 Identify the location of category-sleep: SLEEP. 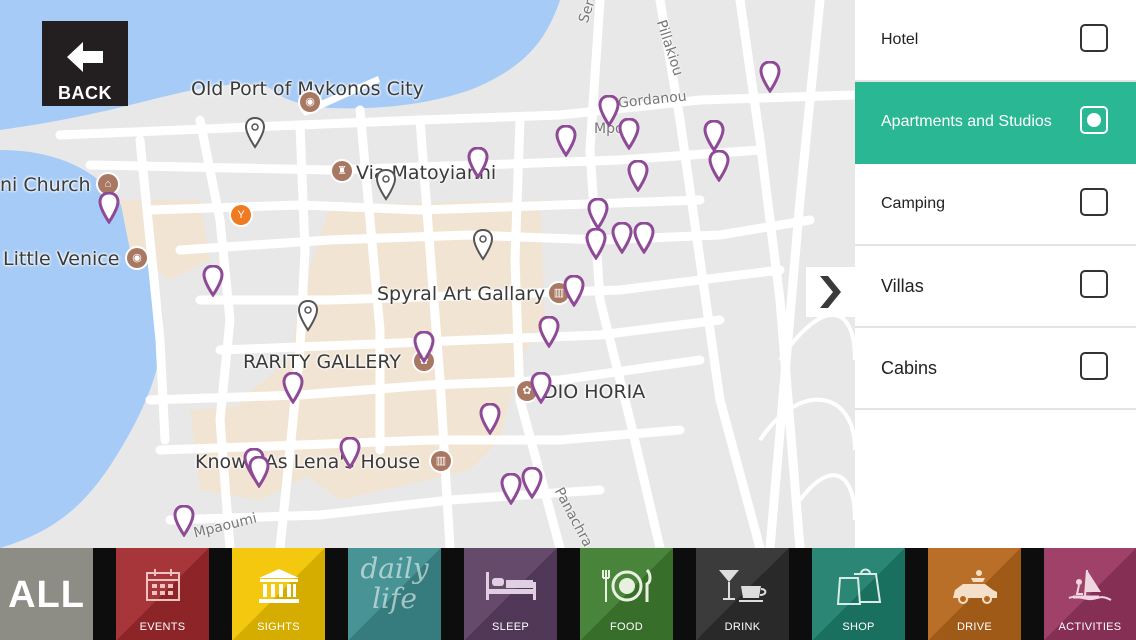
(510, 594).